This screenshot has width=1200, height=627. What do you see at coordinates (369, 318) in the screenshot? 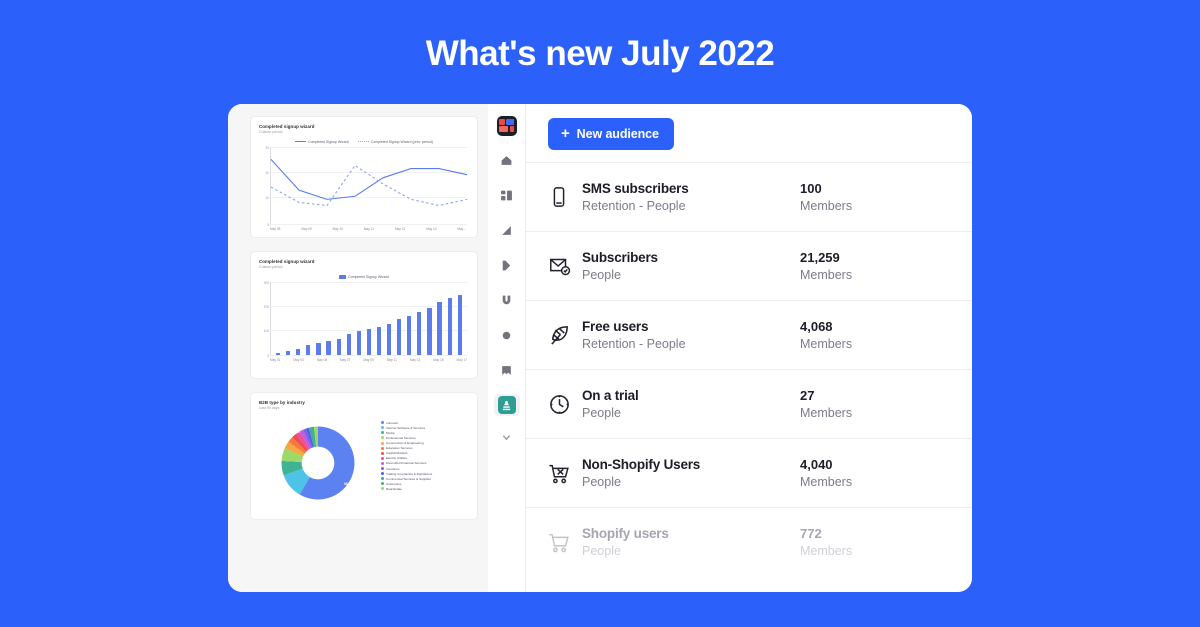
I see `bar-series` at bounding box center [369, 318].